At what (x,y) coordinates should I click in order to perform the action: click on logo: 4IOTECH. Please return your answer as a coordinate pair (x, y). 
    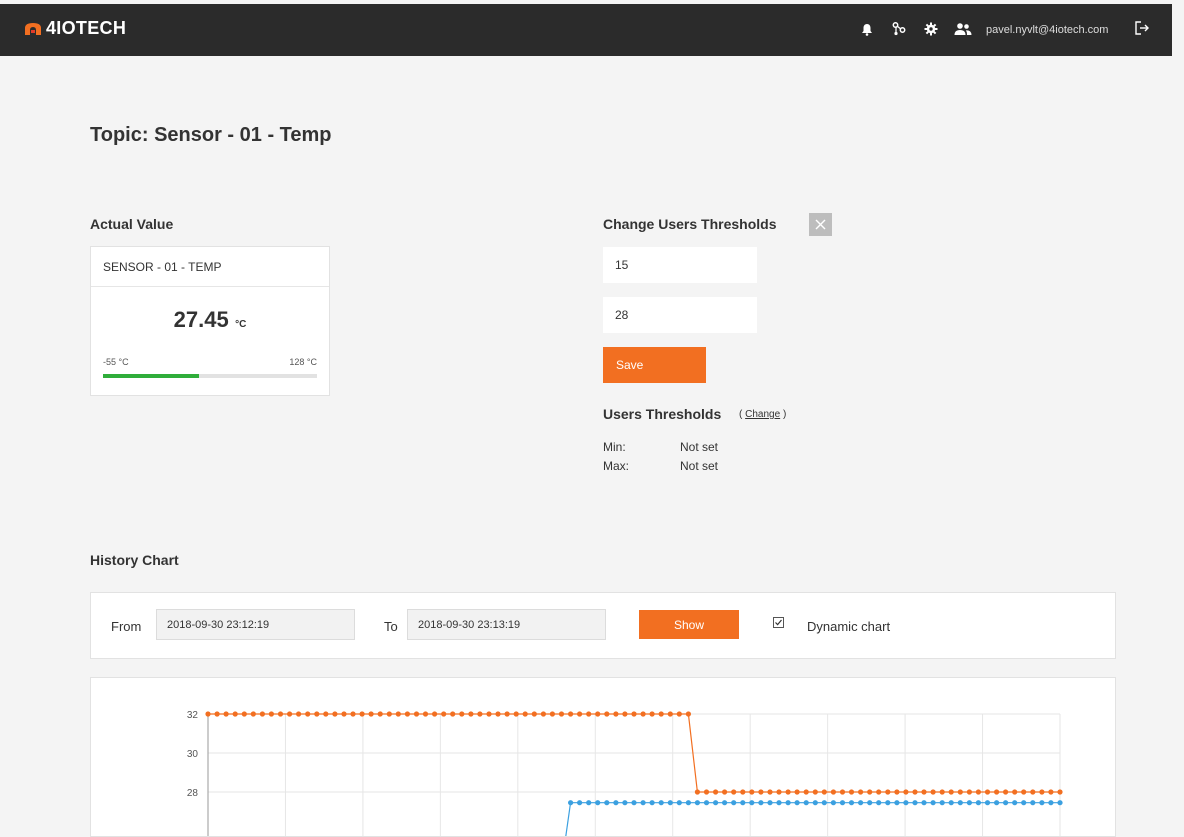
    Looking at the image, I should click on (75, 28).